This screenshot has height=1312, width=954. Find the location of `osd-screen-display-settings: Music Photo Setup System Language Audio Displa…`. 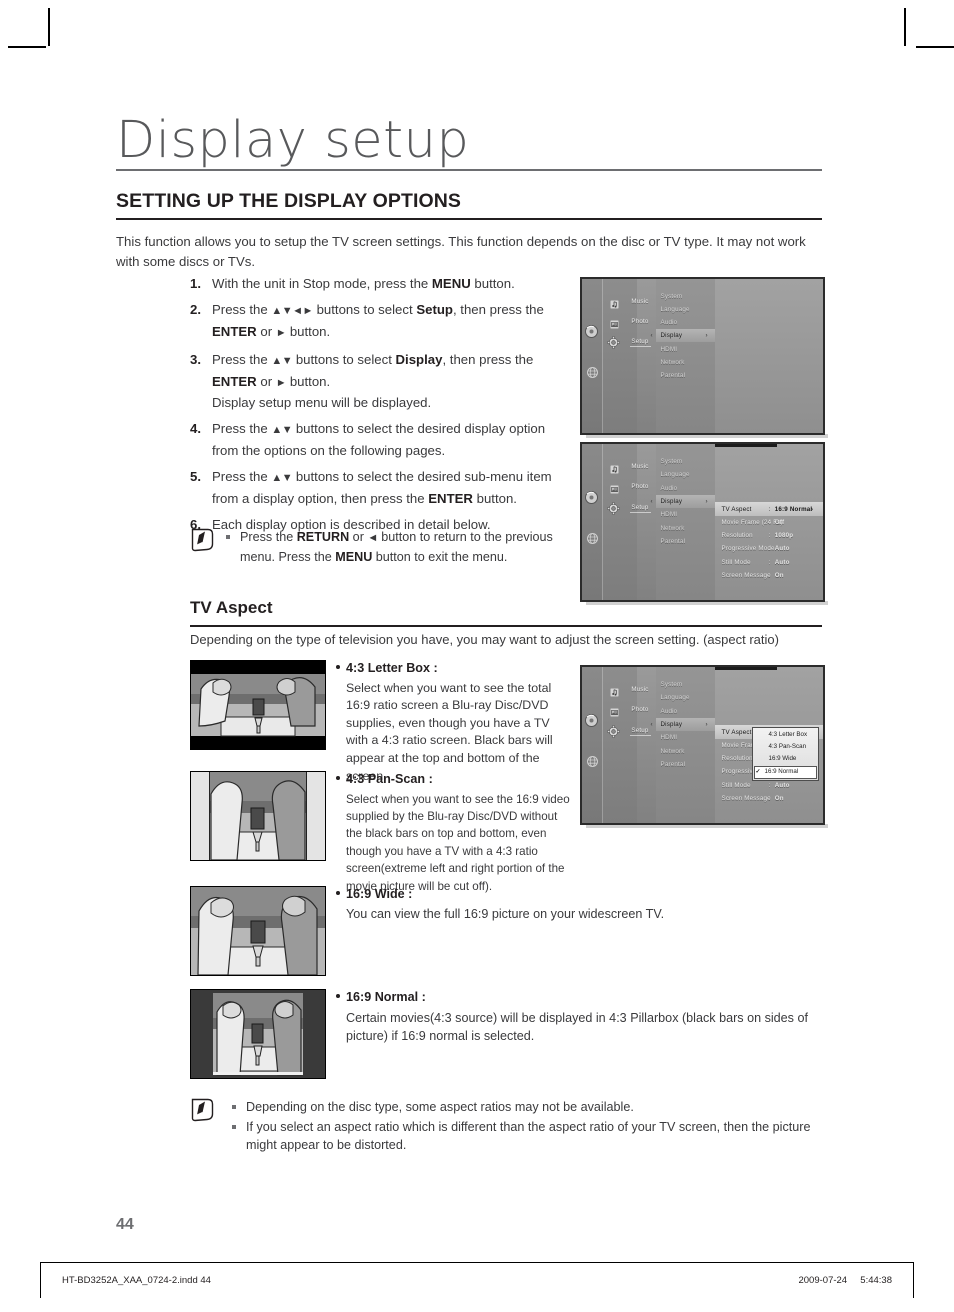

osd-screen-display-settings: Music Photo Setup System Language Audio Displa… is located at coordinates (702, 522).